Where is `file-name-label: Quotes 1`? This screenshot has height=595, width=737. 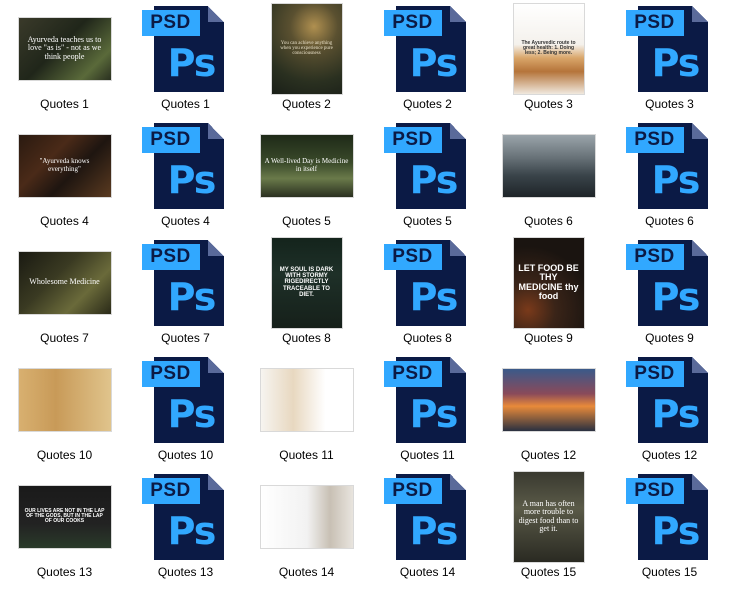
file-name-label: Quotes 1 is located at coordinates (185, 104).